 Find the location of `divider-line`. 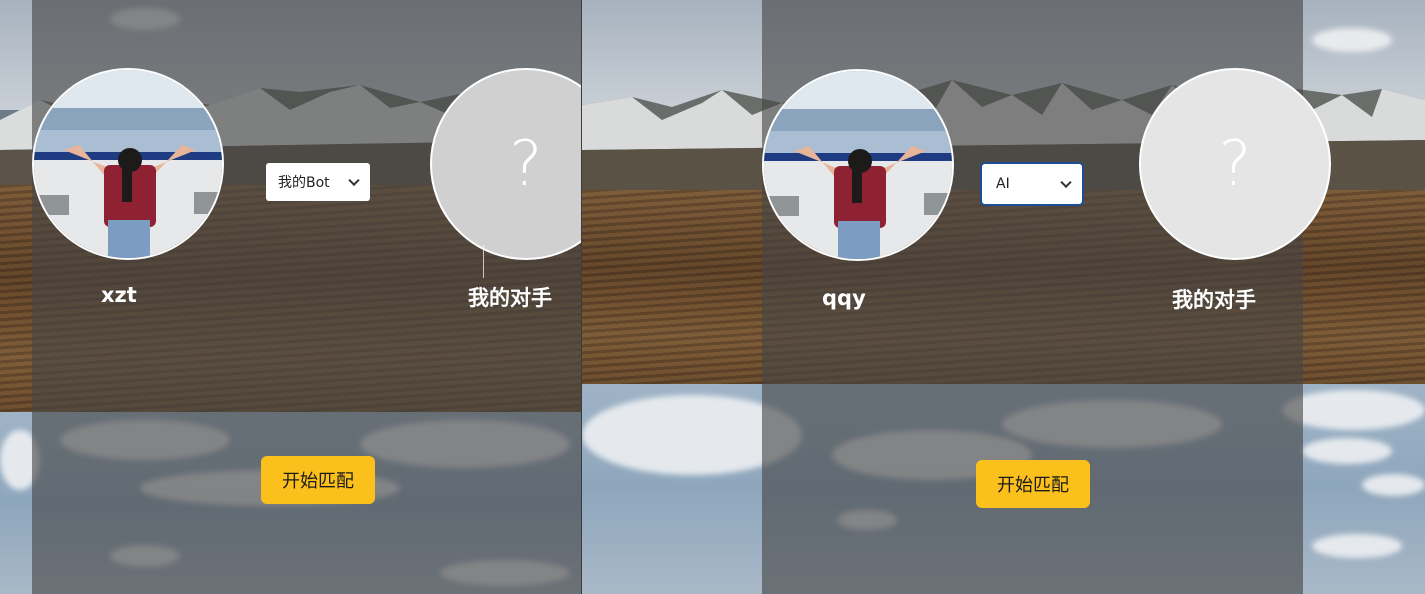

divider-line is located at coordinates (483, 261).